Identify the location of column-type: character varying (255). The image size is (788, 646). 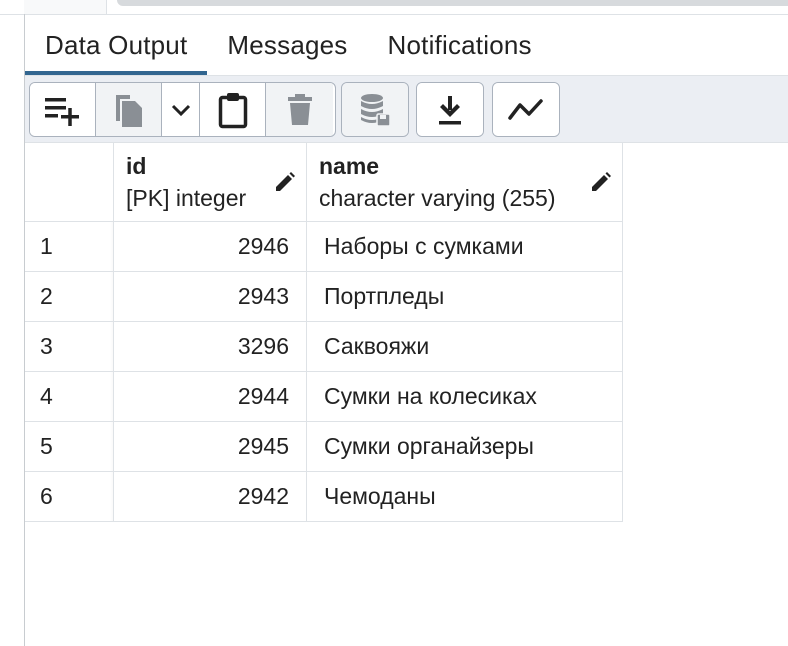
(437, 198).